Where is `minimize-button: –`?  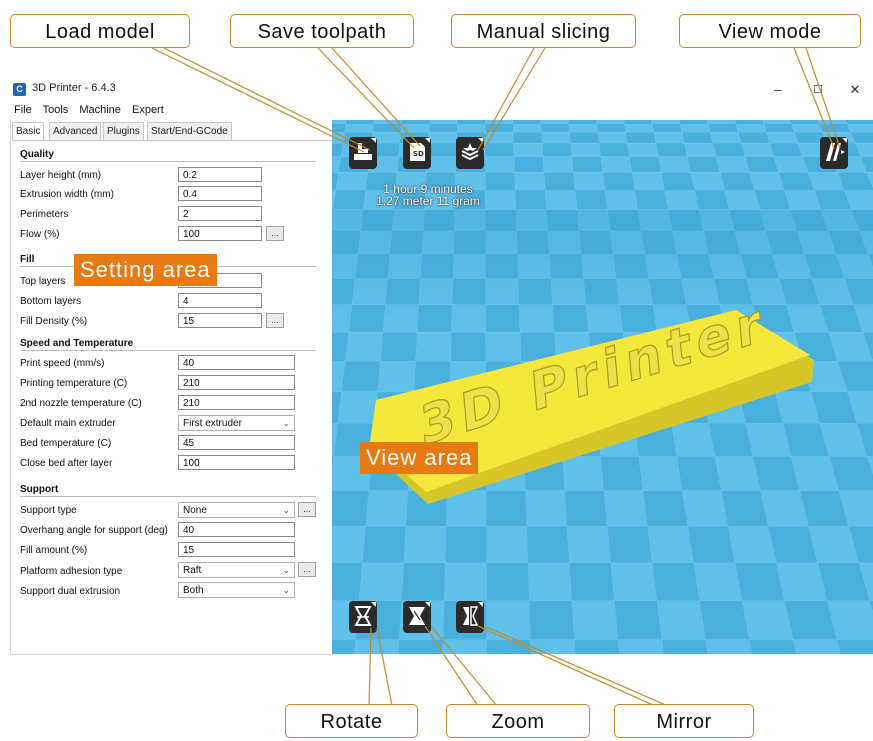
minimize-button: – is located at coordinates (778, 90).